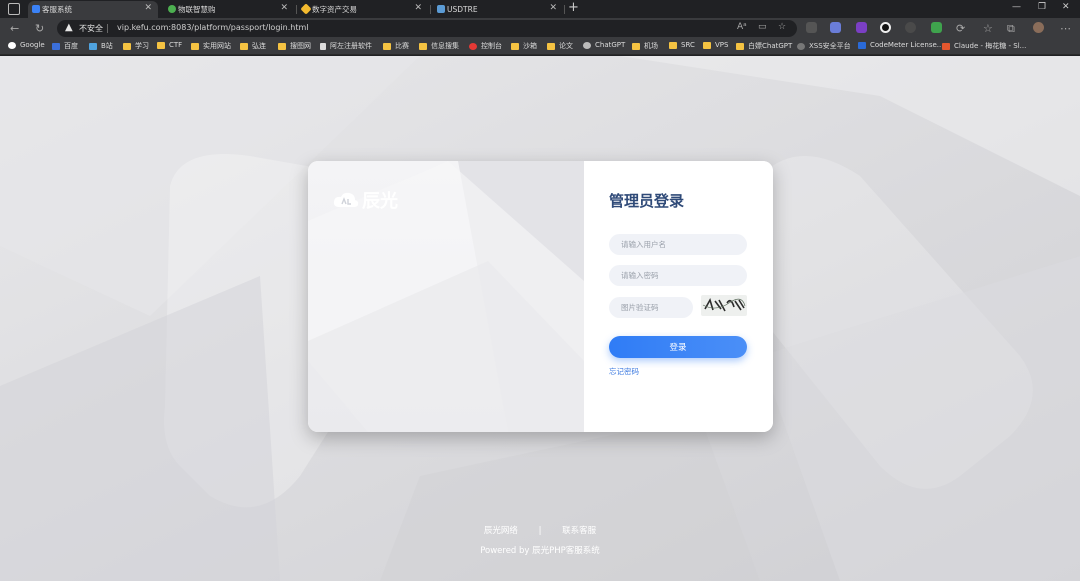 The image size is (1080, 581). What do you see at coordinates (229, 9) in the screenshot?
I see `tab-wulian: 物联智慧购 ✕` at bounding box center [229, 9].